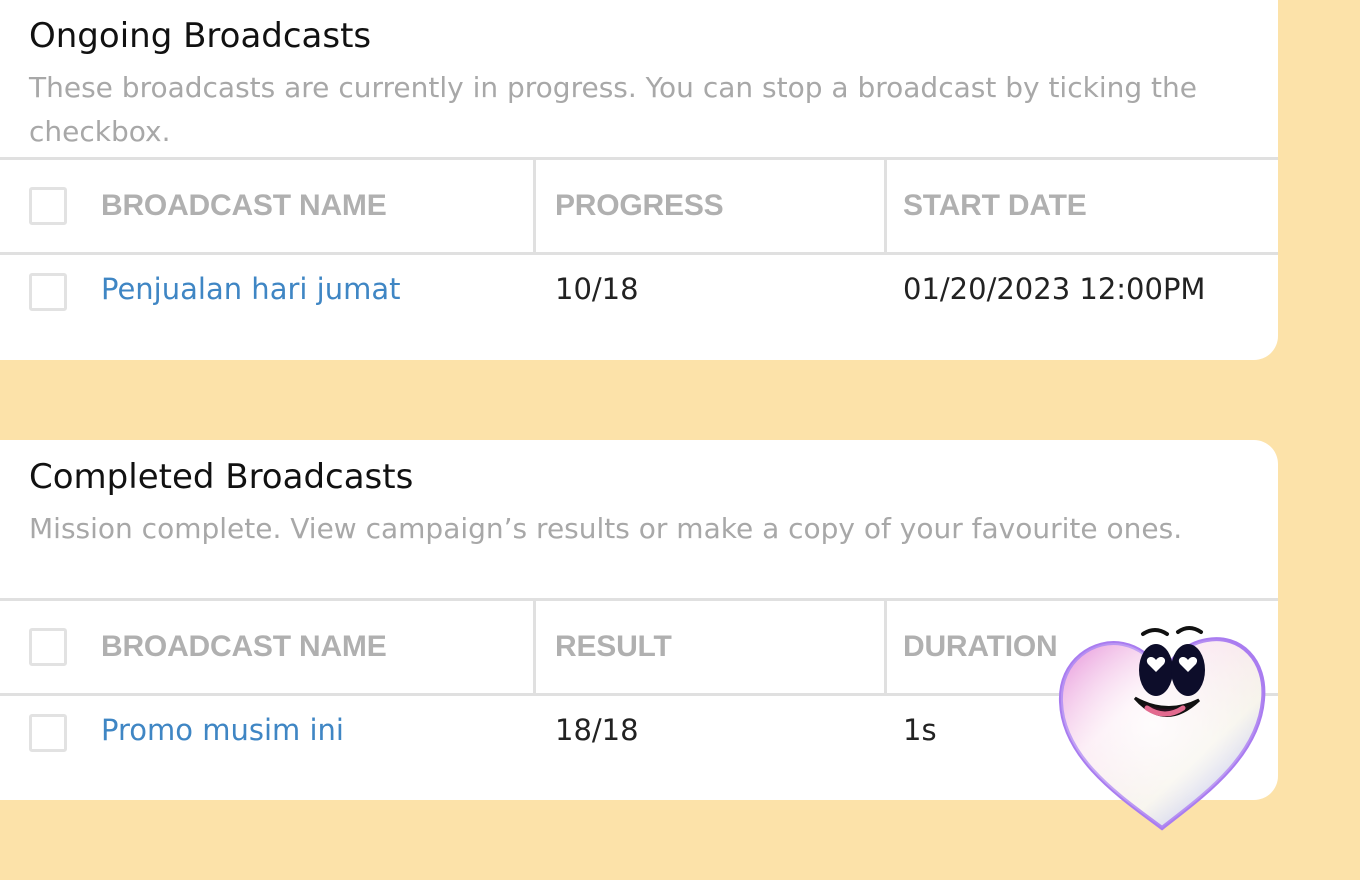 This screenshot has width=1360, height=880. I want to click on result-value: 18/18, so click(597, 730).